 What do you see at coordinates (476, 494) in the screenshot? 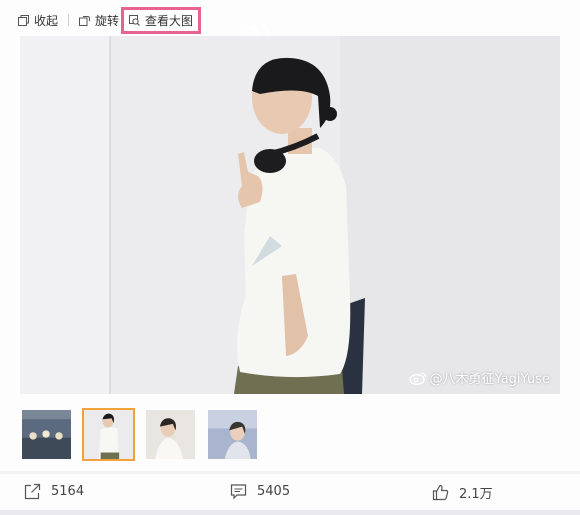
I see `like-count: 2.1万` at bounding box center [476, 494].